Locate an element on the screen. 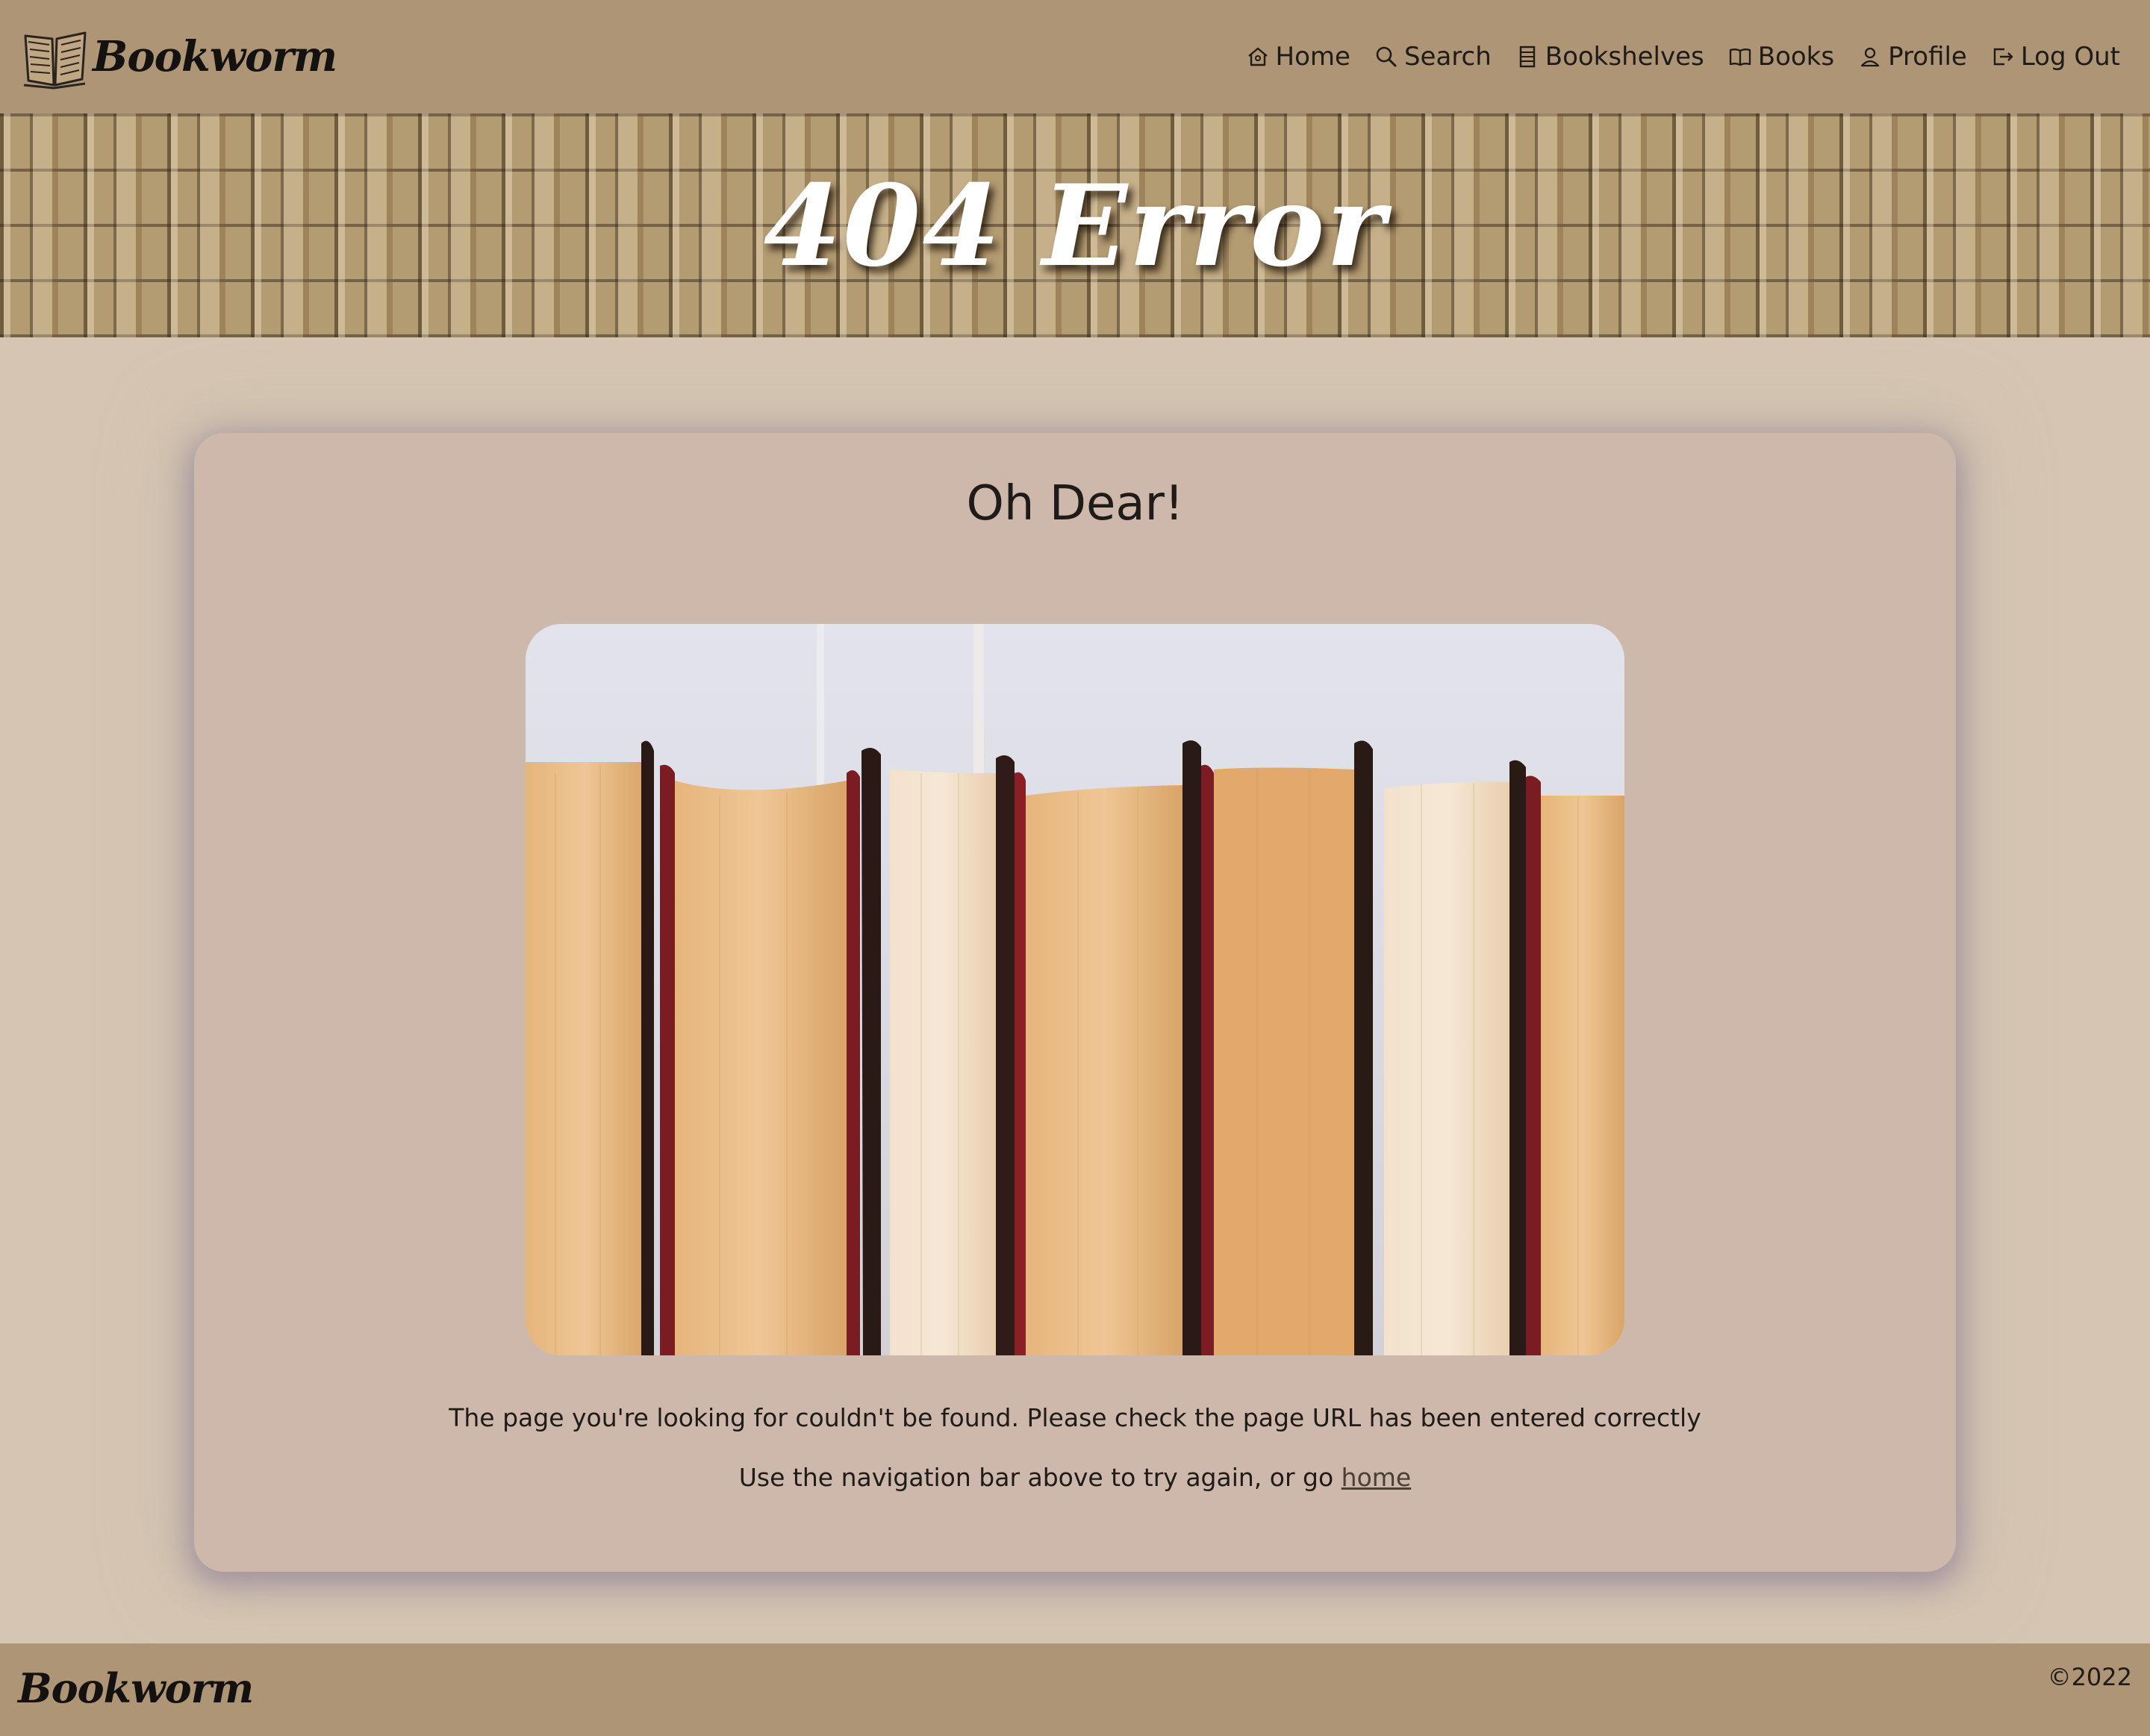 The image size is (2150, 1736). search-icon is located at coordinates (1386, 57).